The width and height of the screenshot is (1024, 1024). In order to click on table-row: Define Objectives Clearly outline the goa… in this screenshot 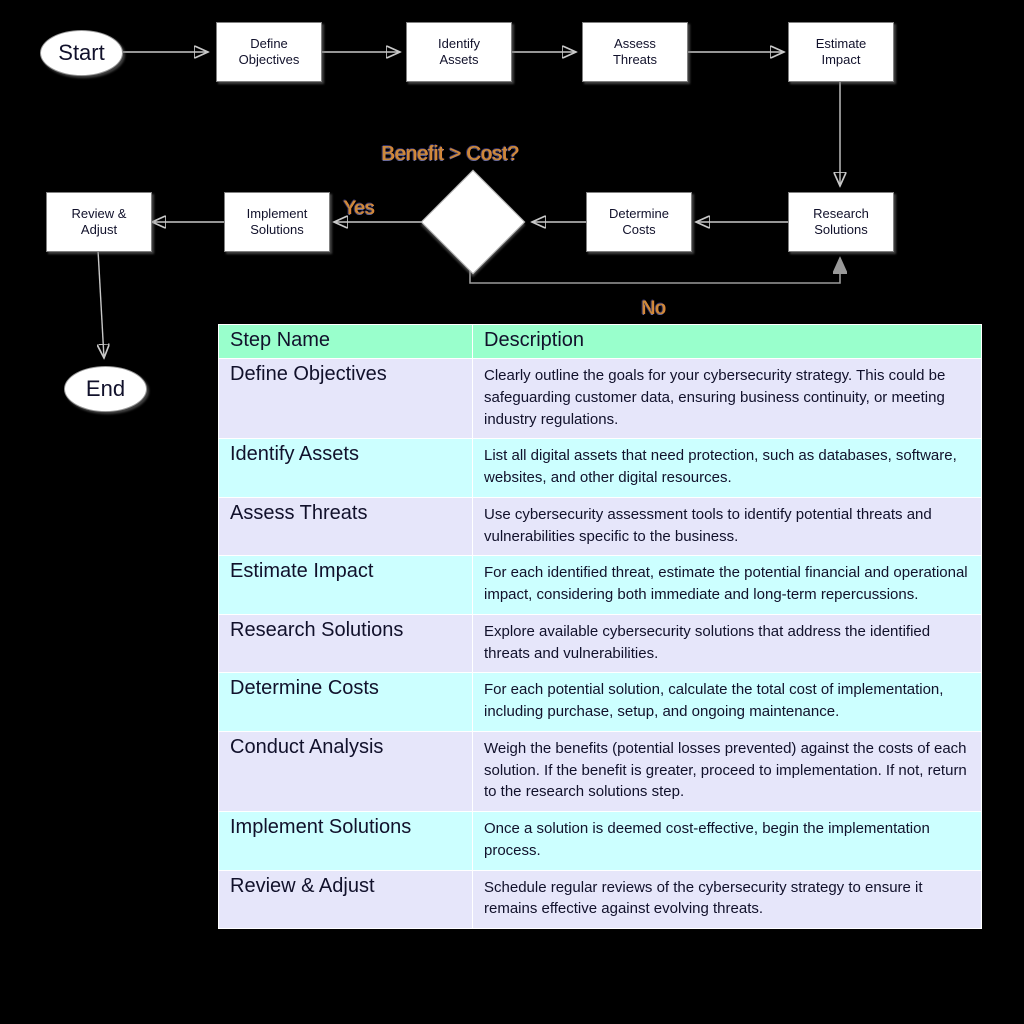, I will do `click(600, 398)`.